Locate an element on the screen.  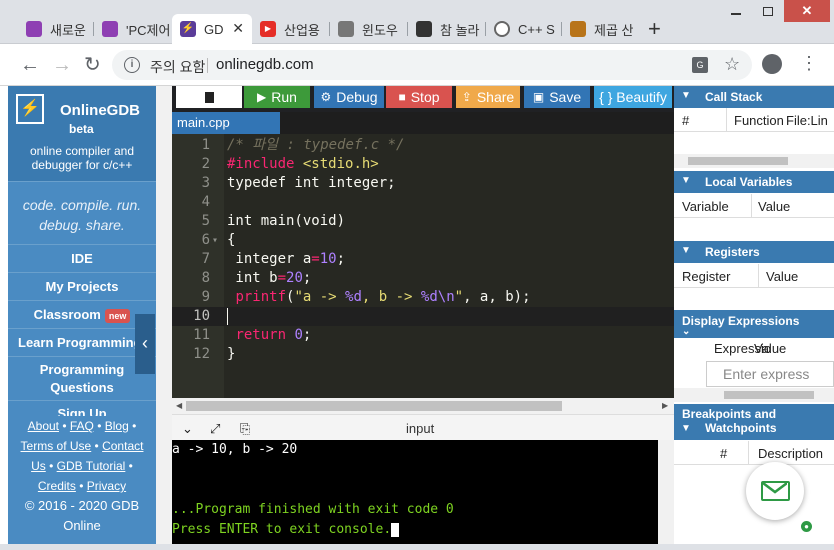
faq-link: FAQ is located at coordinates (82, 426).